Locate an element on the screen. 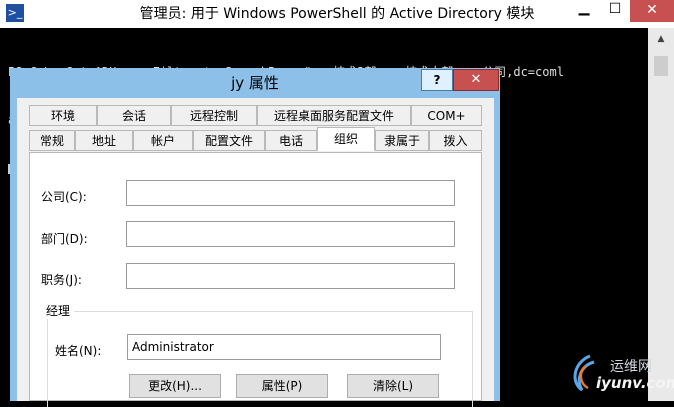 This screenshot has width=674, height=407. tab-environment: 环境 is located at coordinates (63, 115).